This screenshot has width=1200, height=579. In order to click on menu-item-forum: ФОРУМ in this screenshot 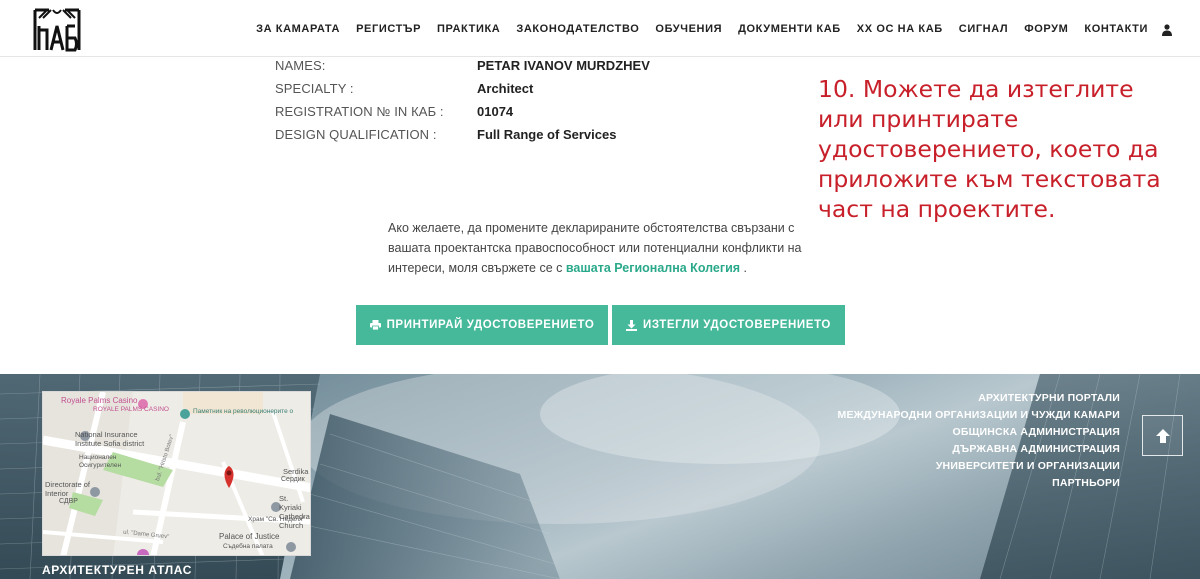, I will do `click(1046, 29)`.